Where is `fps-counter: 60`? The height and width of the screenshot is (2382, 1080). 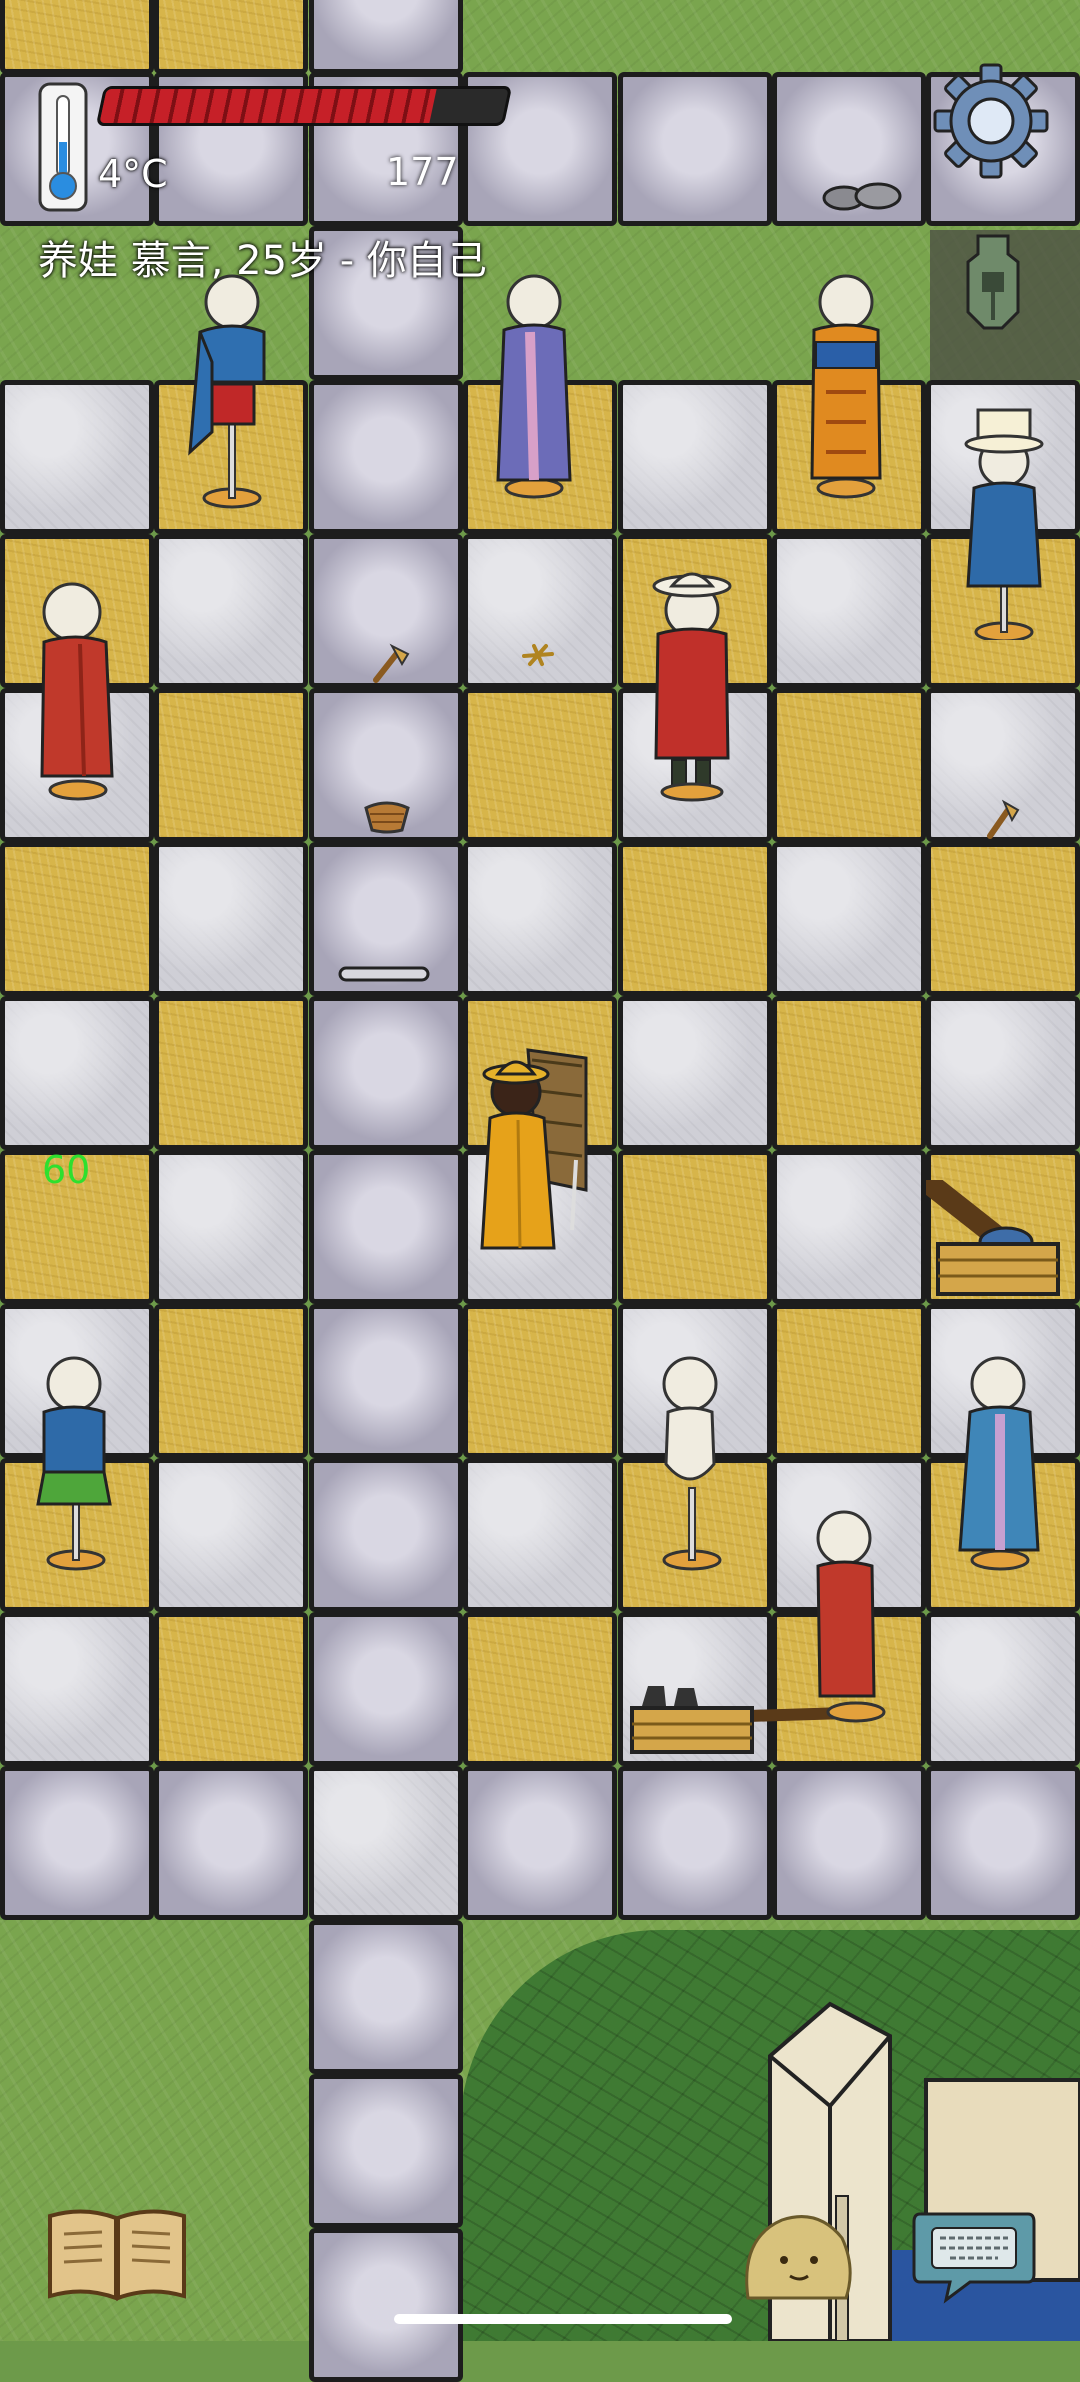 fps-counter: 60 is located at coordinates (66, 1170).